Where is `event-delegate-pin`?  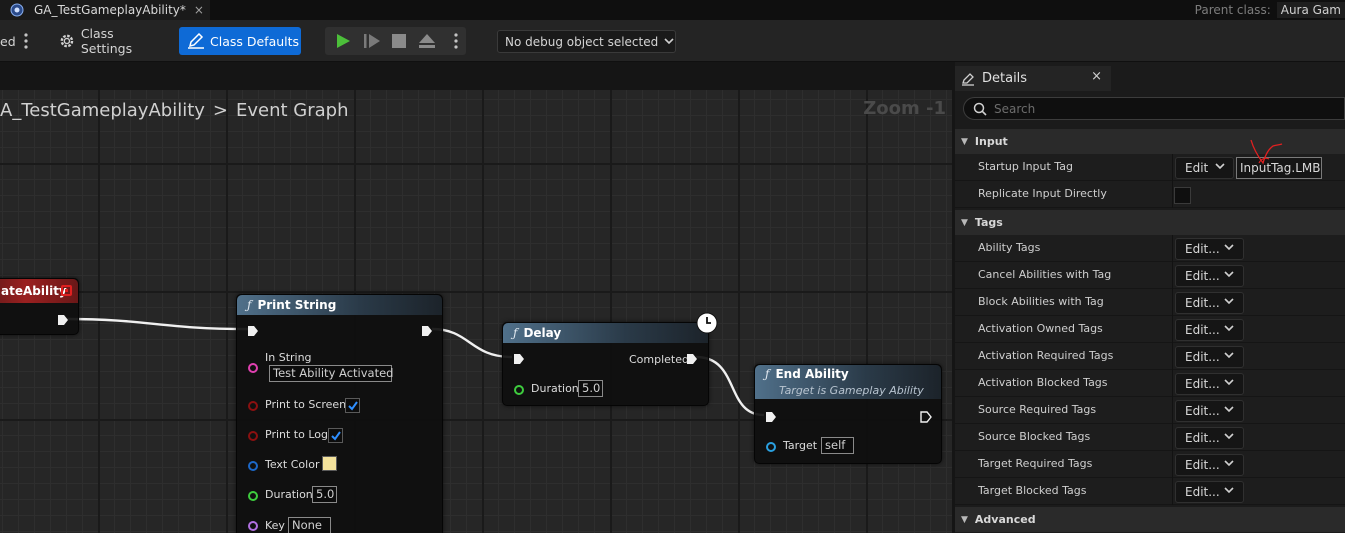
event-delegate-pin is located at coordinates (66, 290).